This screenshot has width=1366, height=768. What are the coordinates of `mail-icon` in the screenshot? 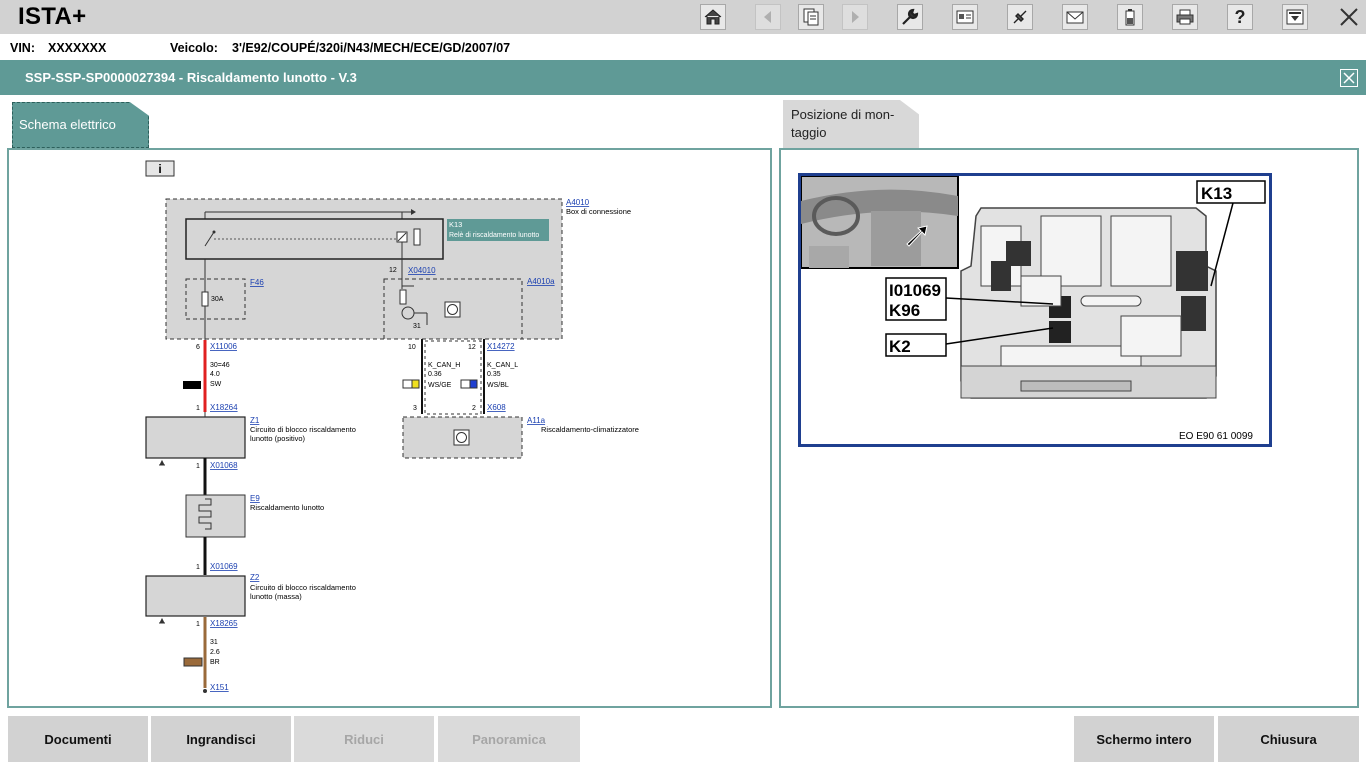 It's located at (1075, 17).